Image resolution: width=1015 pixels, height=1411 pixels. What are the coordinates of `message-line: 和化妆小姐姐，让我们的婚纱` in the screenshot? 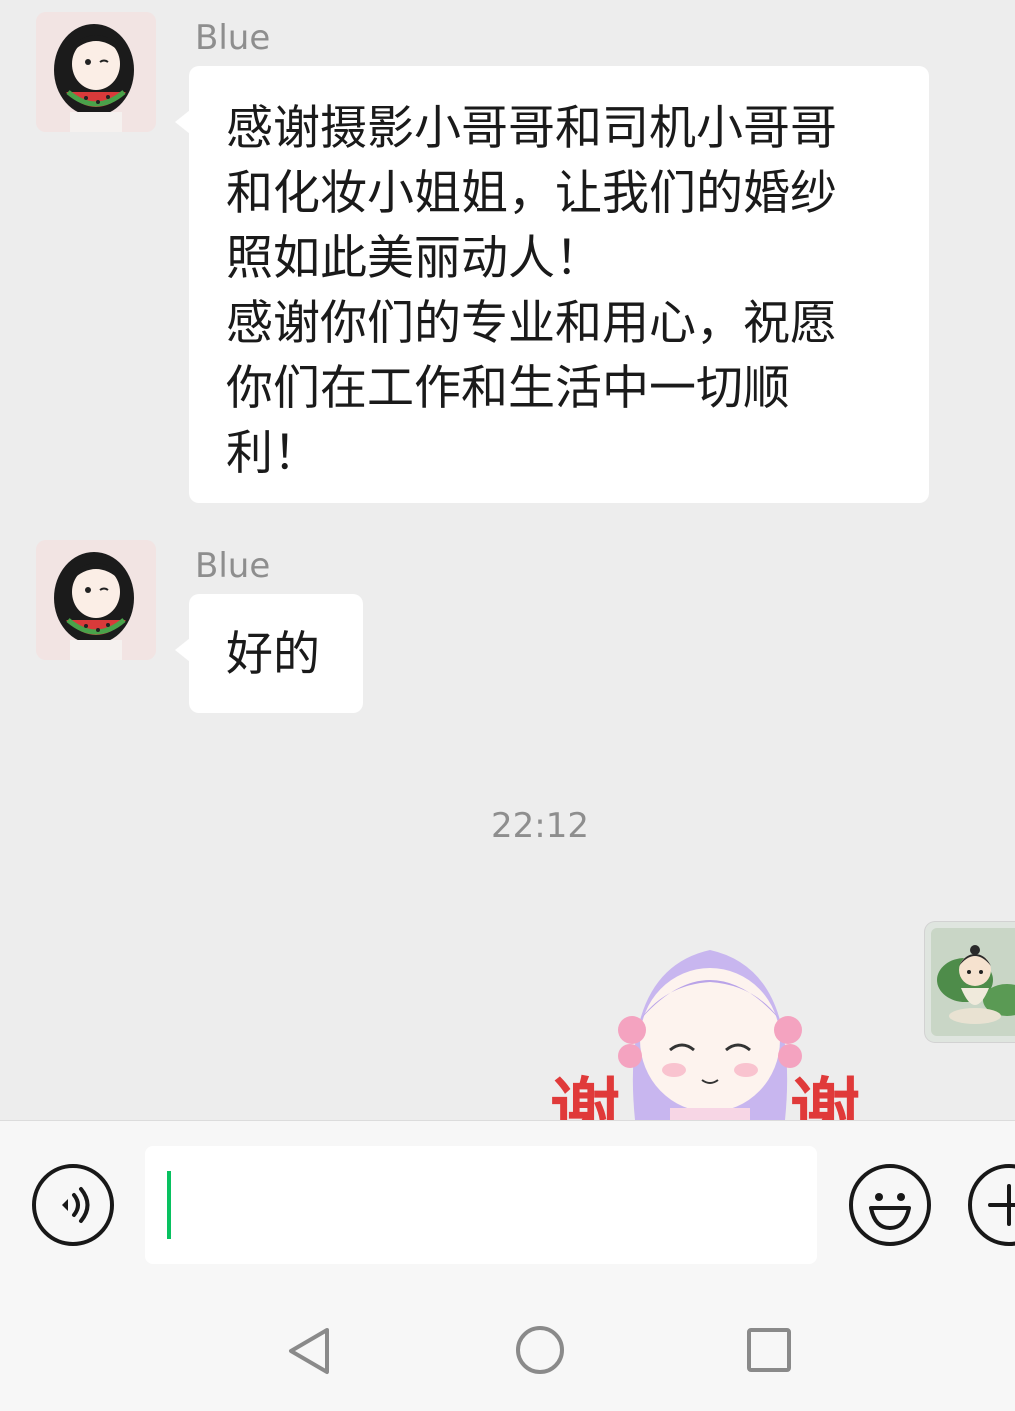 It's located at (531, 193).